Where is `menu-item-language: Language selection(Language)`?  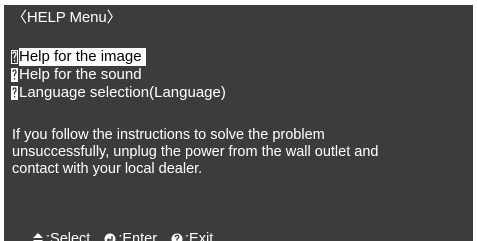 menu-item-language: Language selection(Language) is located at coordinates (221, 93).